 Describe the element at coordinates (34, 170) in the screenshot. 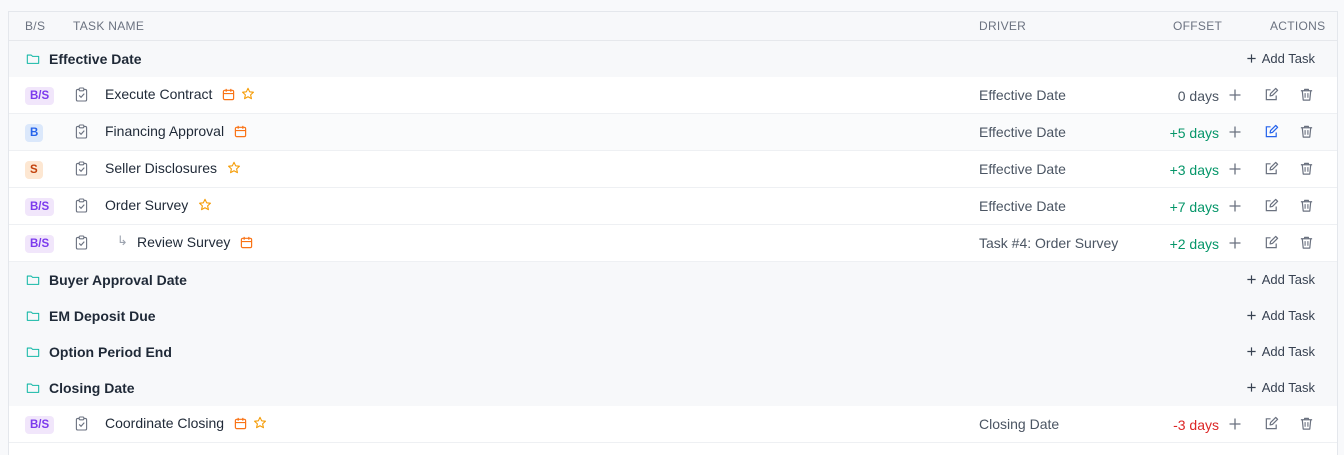

I see `side-badge: S` at that location.